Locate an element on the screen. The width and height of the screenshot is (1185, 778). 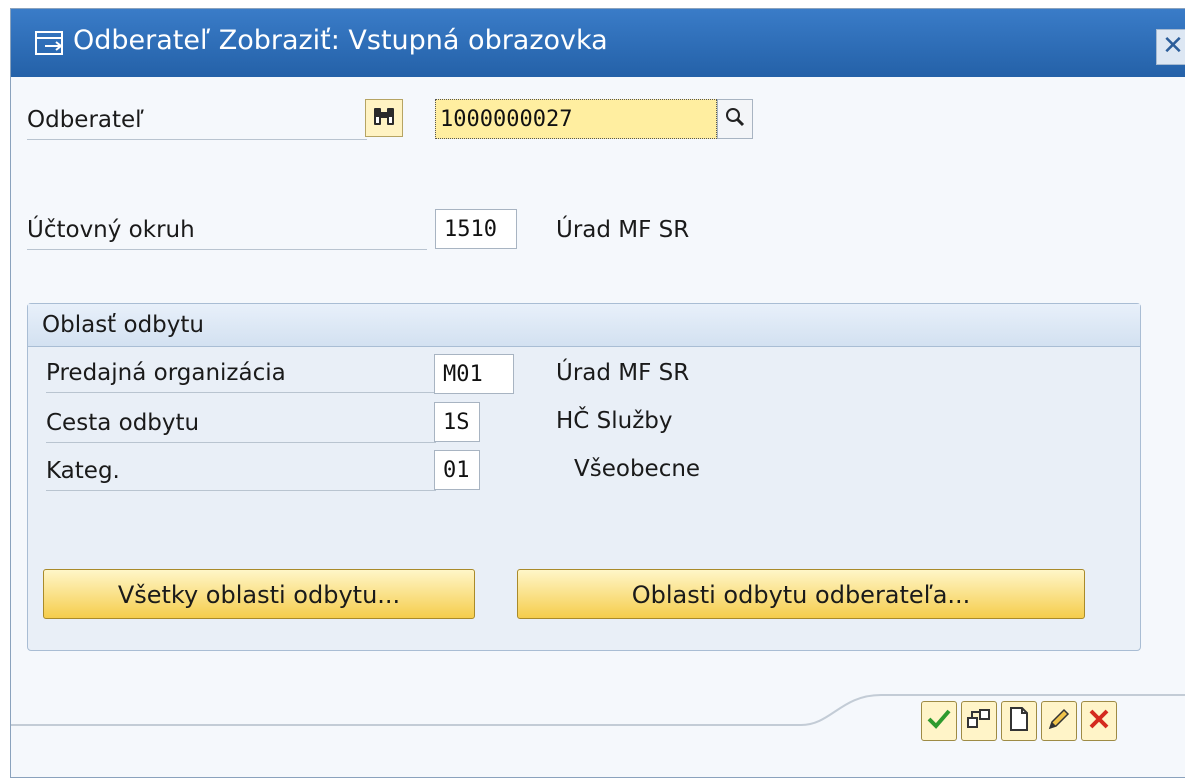
division-input: 01 is located at coordinates (457, 470).